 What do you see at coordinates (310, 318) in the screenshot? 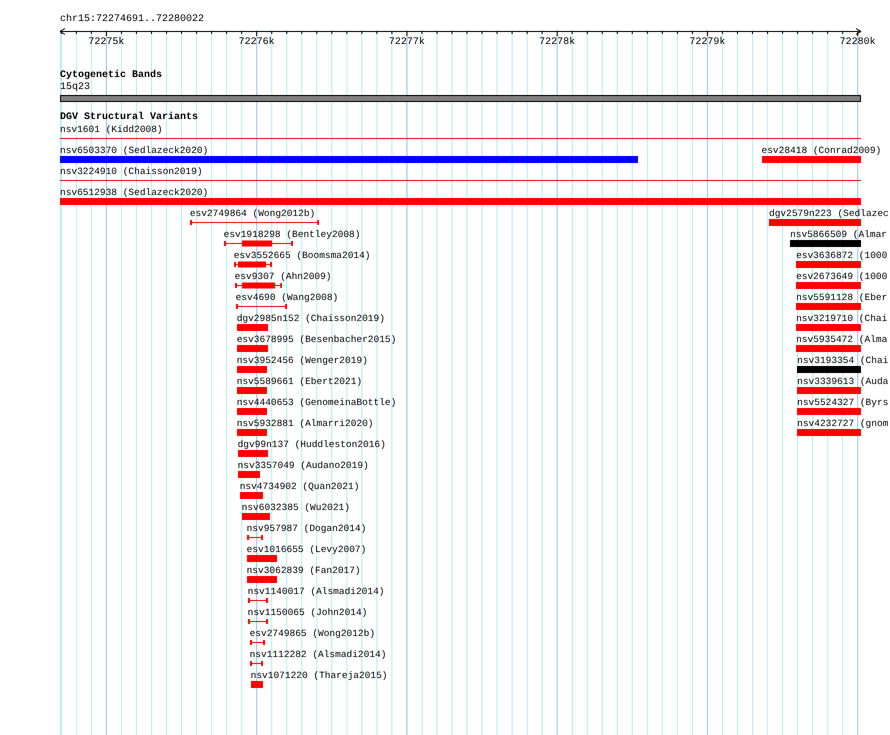
I see `feature-label: dgv2985n152 (Chaisson2019)` at bounding box center [310, 318].